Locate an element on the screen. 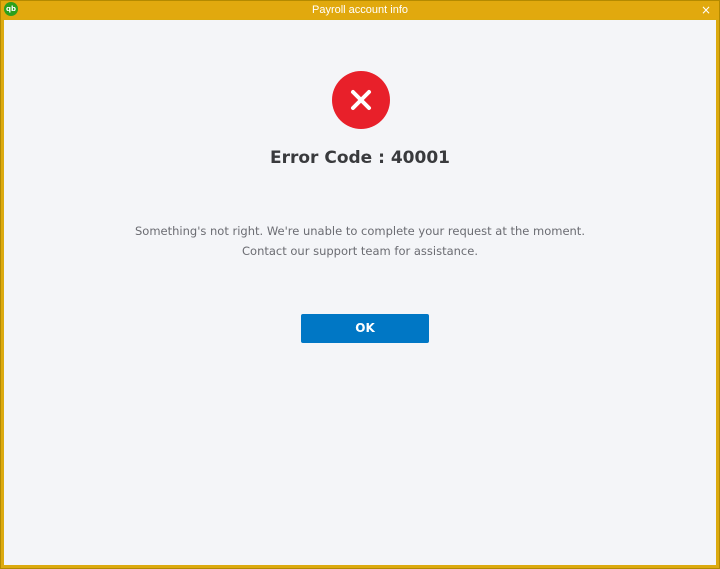 The width and height of the screenshot is (720, 569). window-title: Payroll account info is located at coordinates (360, 10).